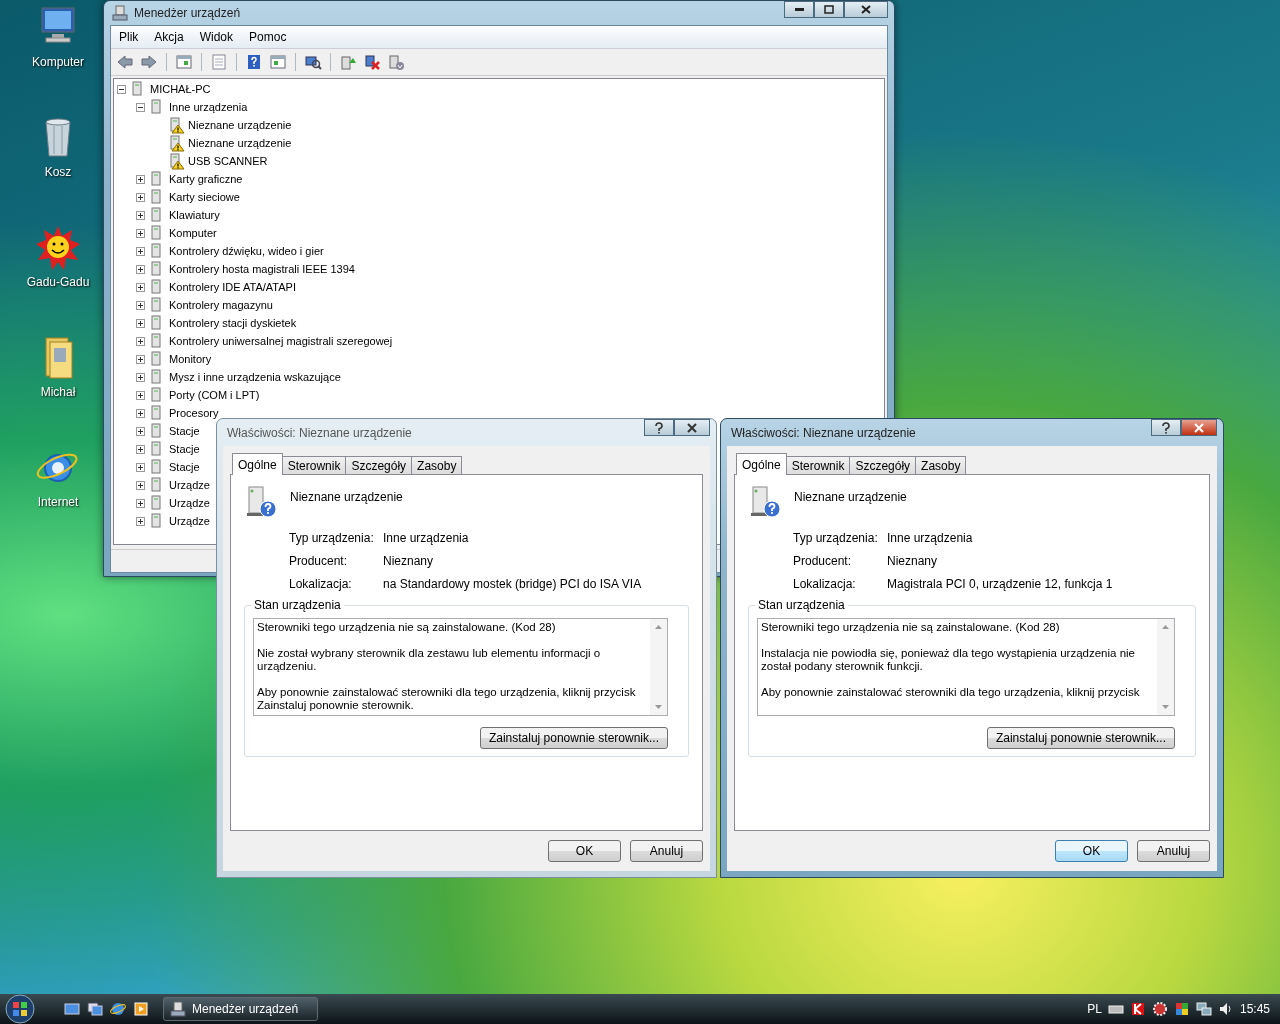 The image size is (1280, 1024). Describe the element at coordinates (801, 605) in the screenshot. I see `group-label: Stan urządzenia` at that location.